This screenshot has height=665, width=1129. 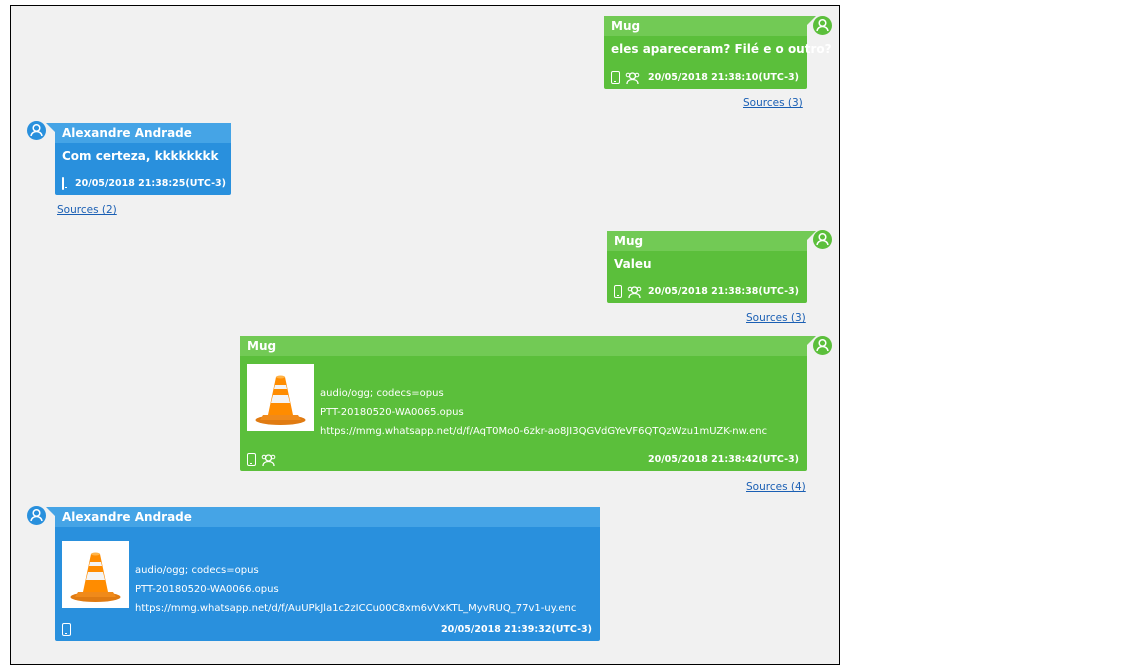 What do you see at coordinates (723, 459) in the screenshot?
I see `timestamp: 20/05/2018 21:38:42(UTC-3)` at bounding box center [723, 459].